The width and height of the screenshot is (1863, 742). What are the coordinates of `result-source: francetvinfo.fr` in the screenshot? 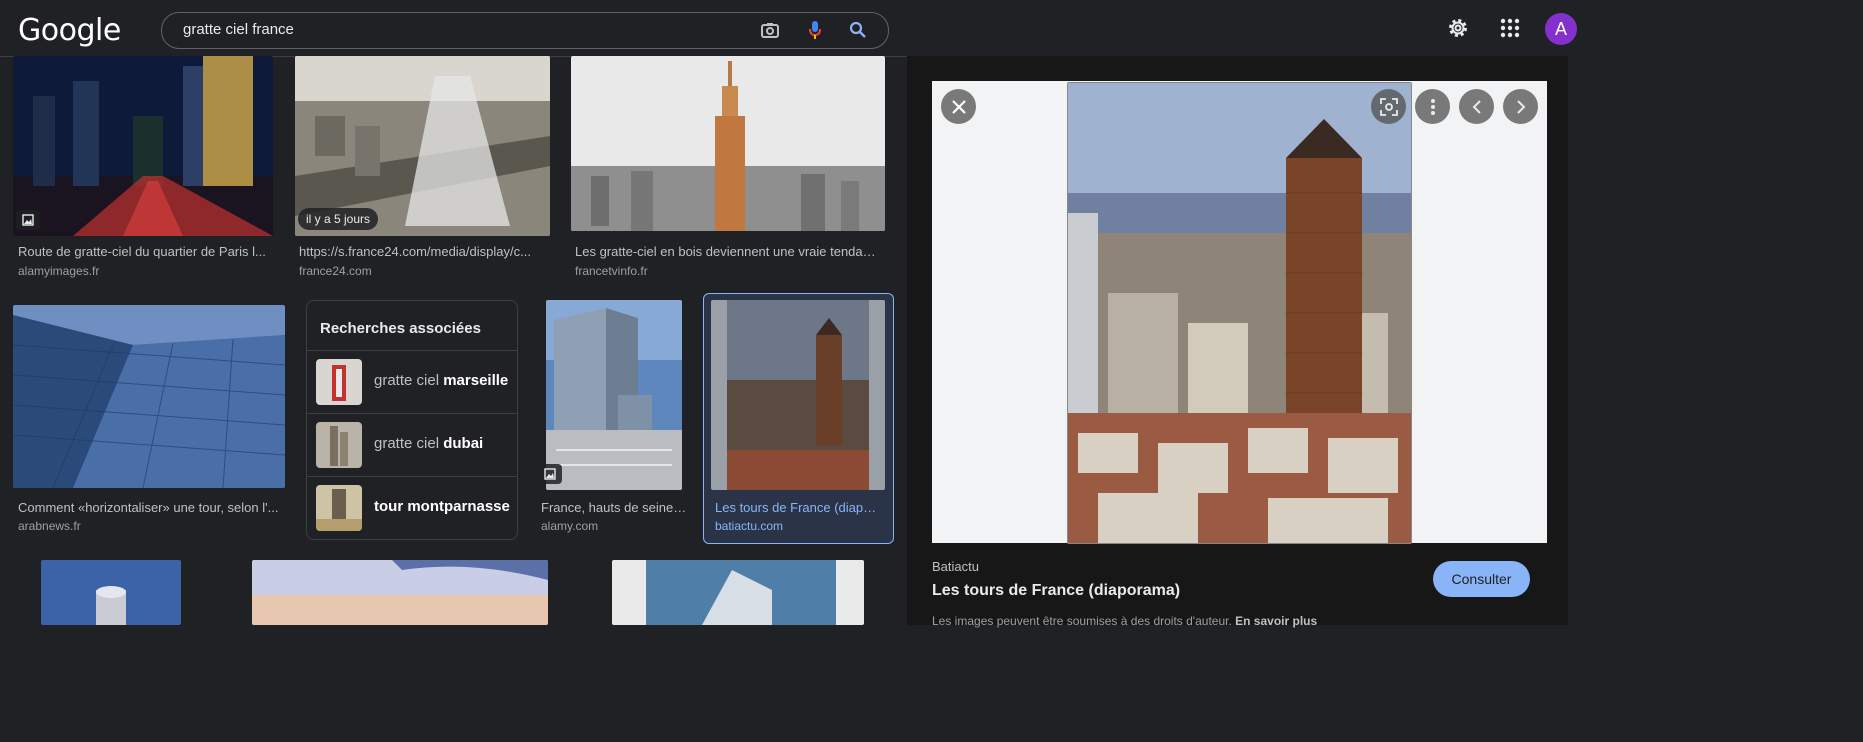 It's located at (611, 271).